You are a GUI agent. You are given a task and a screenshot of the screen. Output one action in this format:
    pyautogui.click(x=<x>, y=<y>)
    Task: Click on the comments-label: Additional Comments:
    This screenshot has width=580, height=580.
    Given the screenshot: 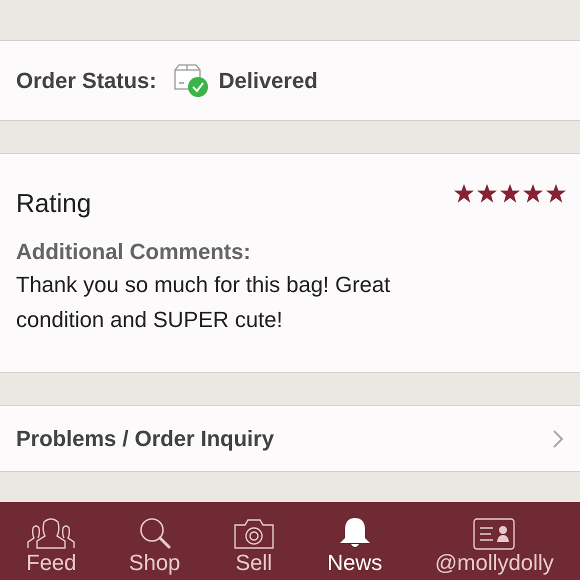 What is the action you would take?
    pyautogui.click(x=134, y=252)
    